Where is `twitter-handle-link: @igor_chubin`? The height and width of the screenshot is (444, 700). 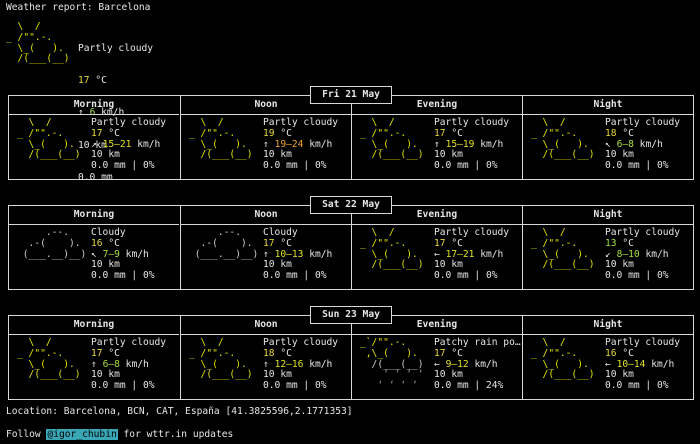
twitter-handle-link: @igor_chubin is located at coordinates (82, 434).